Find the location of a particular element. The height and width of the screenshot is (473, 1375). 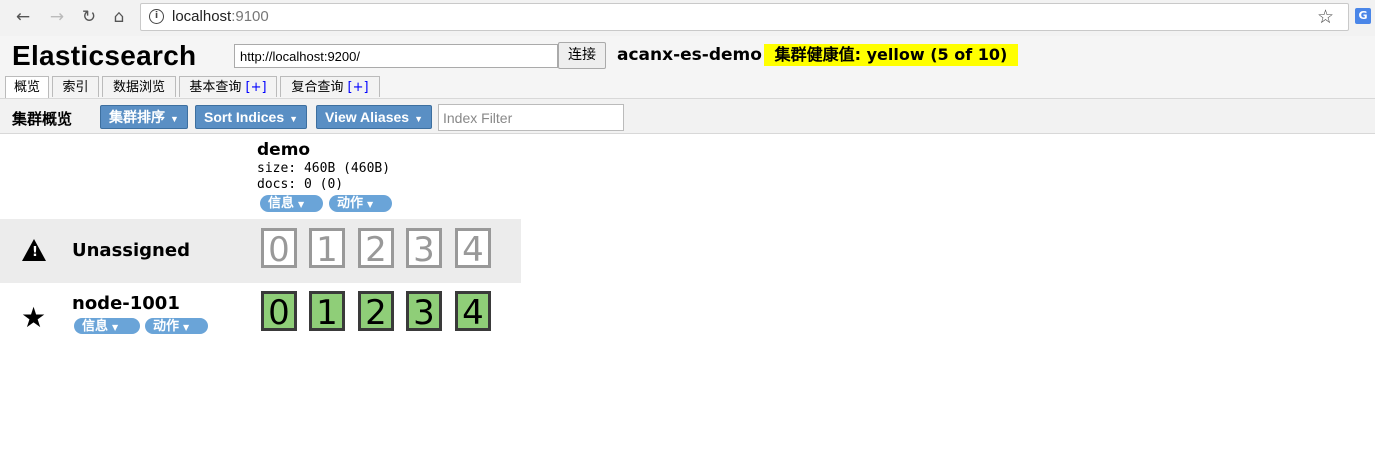

node-info-button: 信息 ▼ is located at coordinates (107, 326).